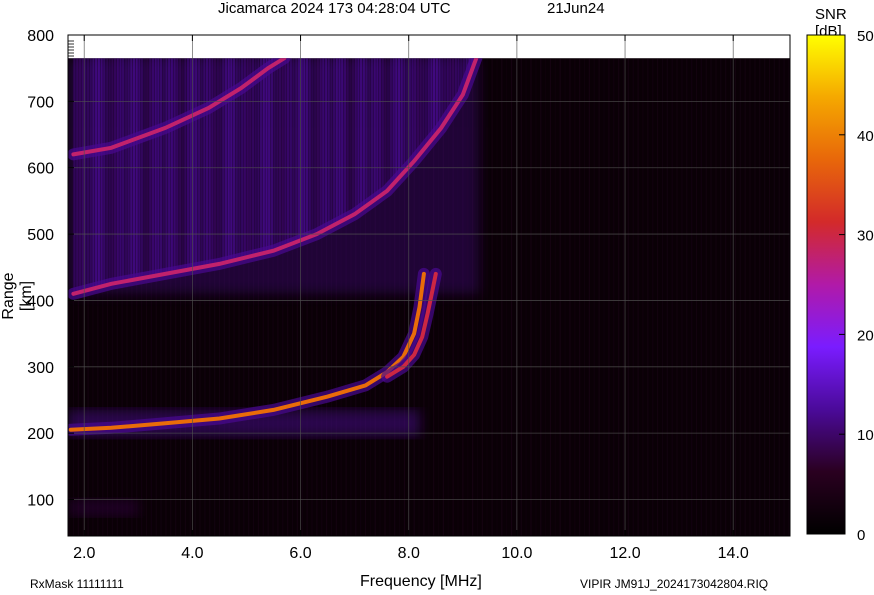 The image size is (874, 595). What do you see at coordinates (865, 236) in the screenshot?
I see `colorbar-tick-label: 30` at bounding box center [865, 236].